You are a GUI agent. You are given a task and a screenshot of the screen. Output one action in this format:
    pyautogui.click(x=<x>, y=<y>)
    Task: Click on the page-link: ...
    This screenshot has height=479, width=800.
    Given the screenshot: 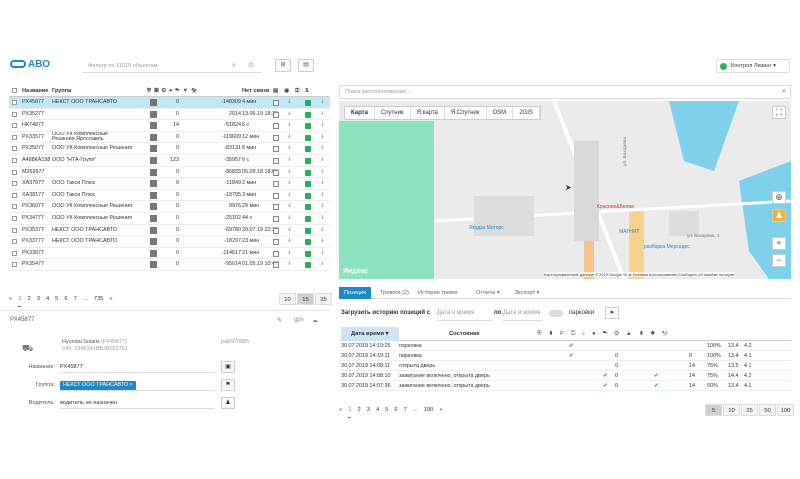 What is the action you would take?
    pyautogui.click(x=415, y=410)
    